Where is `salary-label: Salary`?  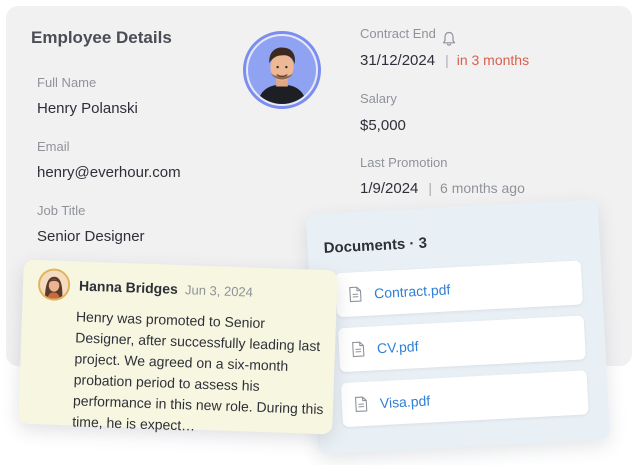
salary-label: Salary is located at coordinates (378, 98).